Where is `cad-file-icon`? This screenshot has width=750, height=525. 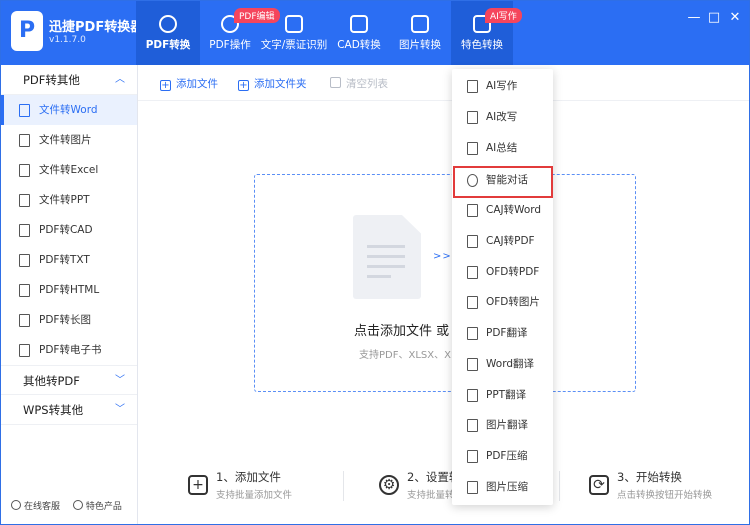
cad-file-icon is located at coordinates (24, 230).